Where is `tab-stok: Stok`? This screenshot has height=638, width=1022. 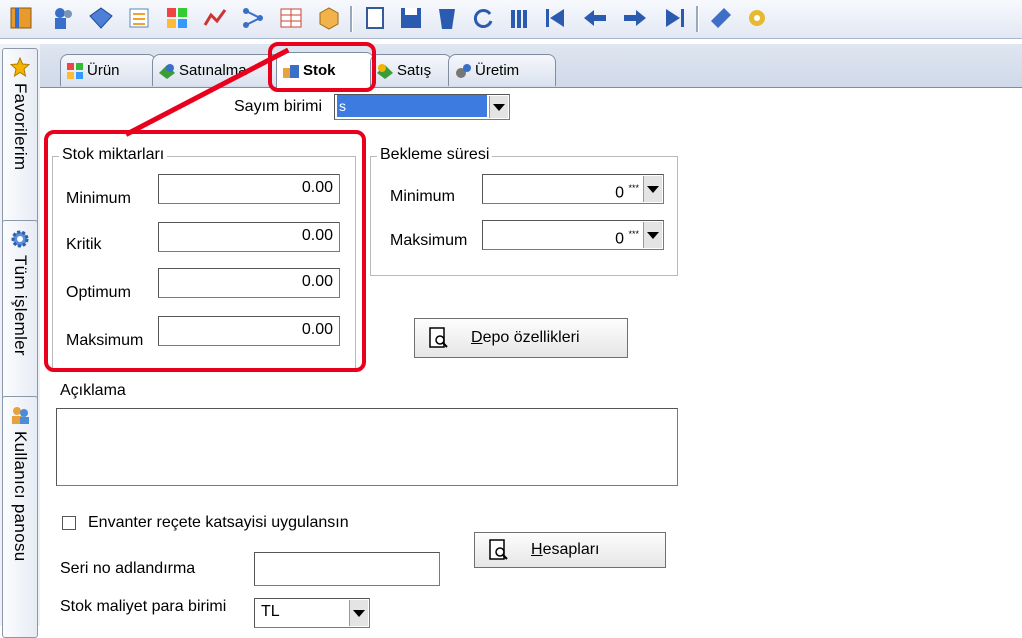
tab-stok: Stok is located at coordinates (325, 70).